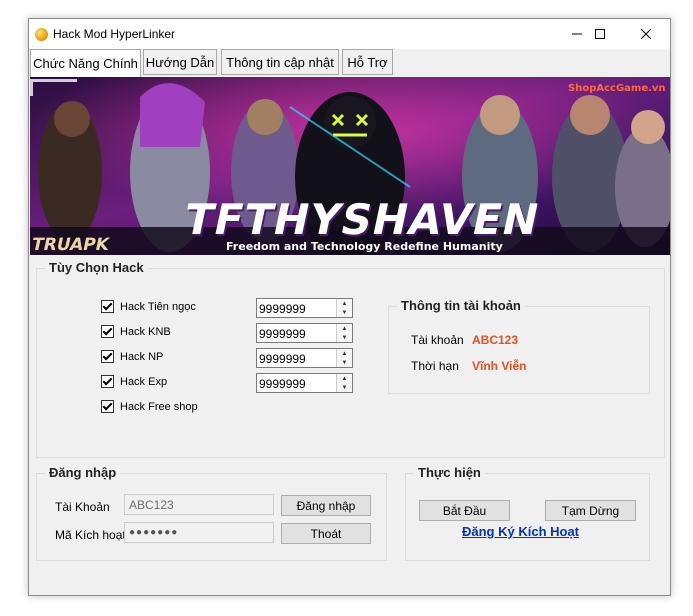 The image size is (693, 616). What do you see at coordinates (158, 306) in the screenshot?
I see `checkbox-label: Hack Tiên ngọc` at bounding box center [158, 306].